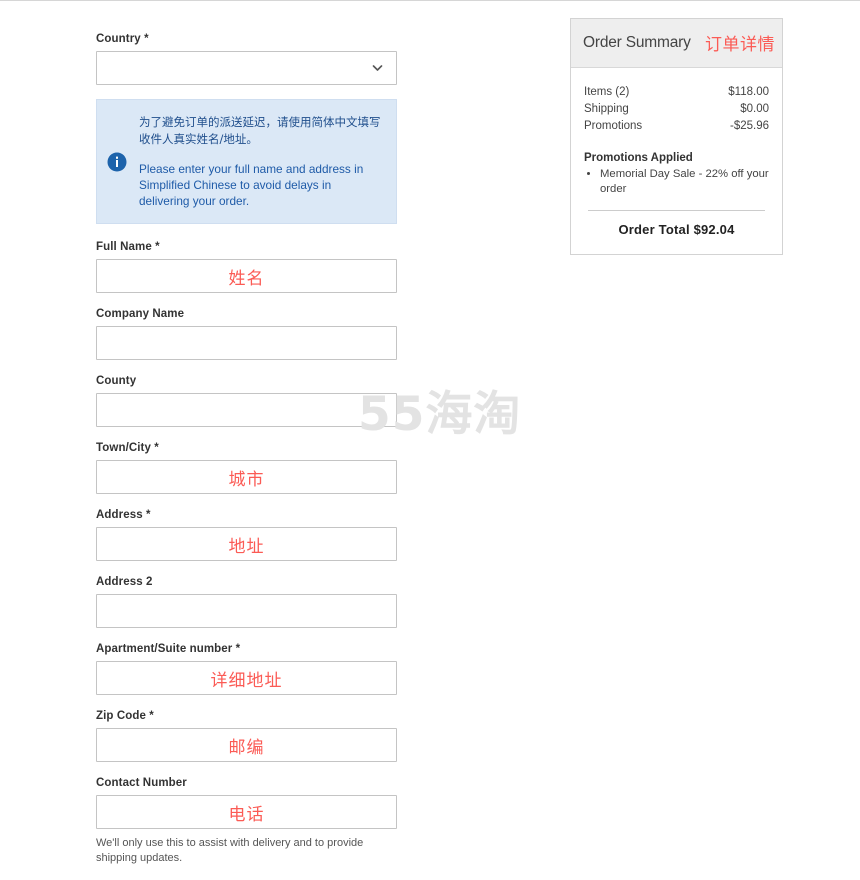  I want to click on label-full-name: Full Name *, so click(128, 247).